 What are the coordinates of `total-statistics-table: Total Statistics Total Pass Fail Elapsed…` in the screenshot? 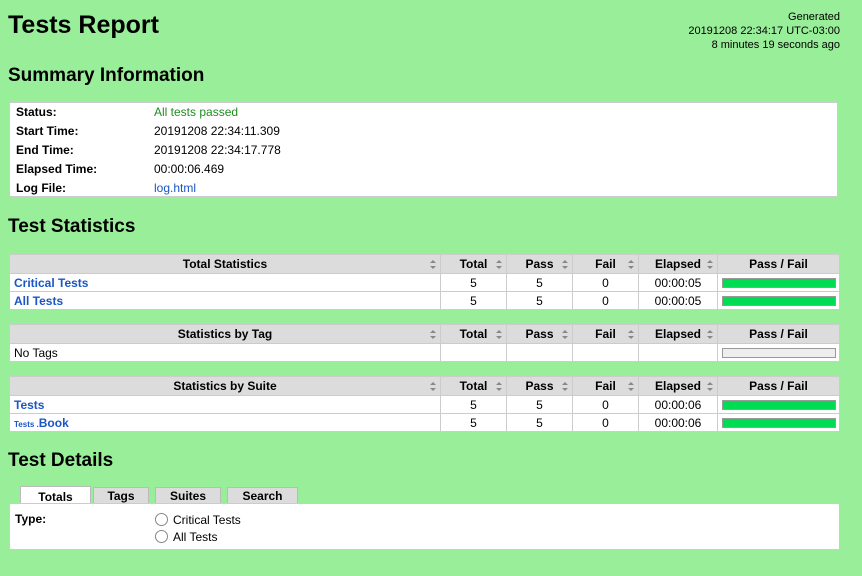 It's located at (424, 282).